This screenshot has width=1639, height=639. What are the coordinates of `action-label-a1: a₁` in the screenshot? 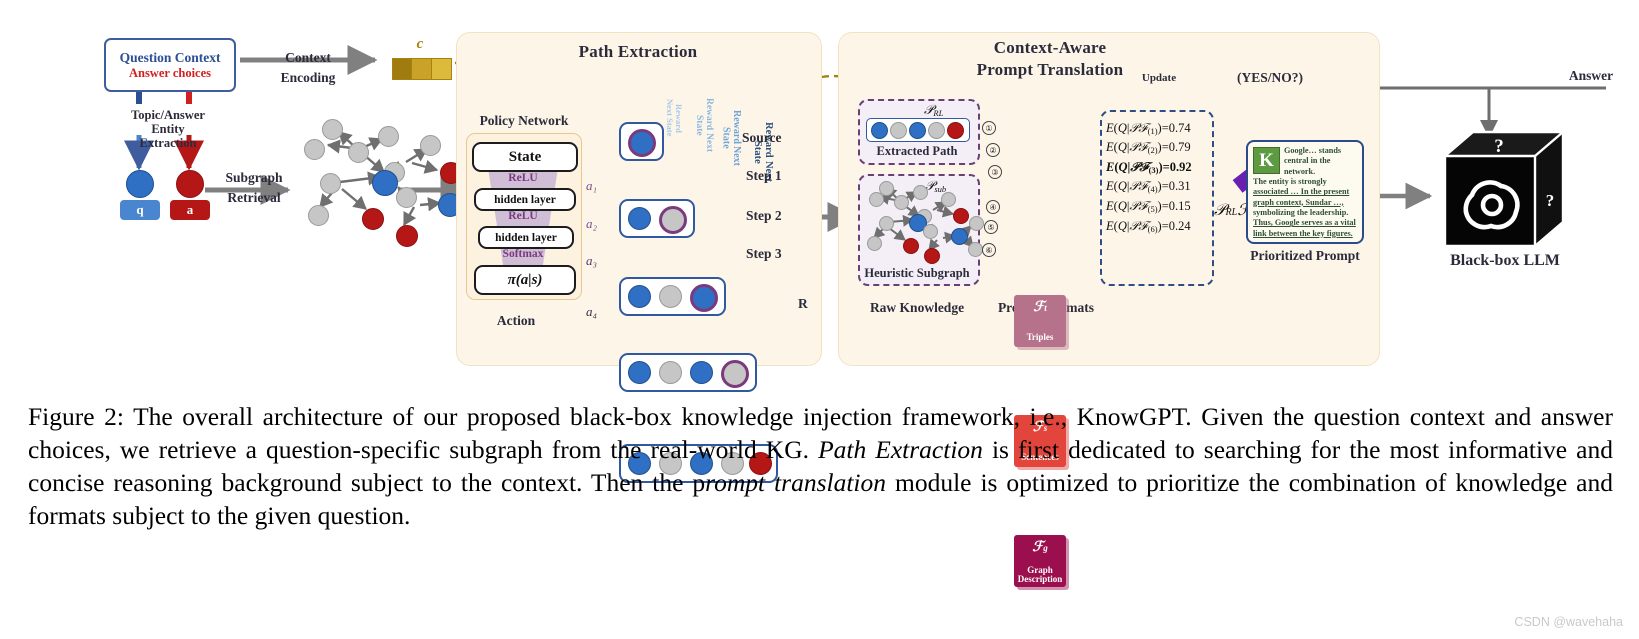 It's located at (592, 185).